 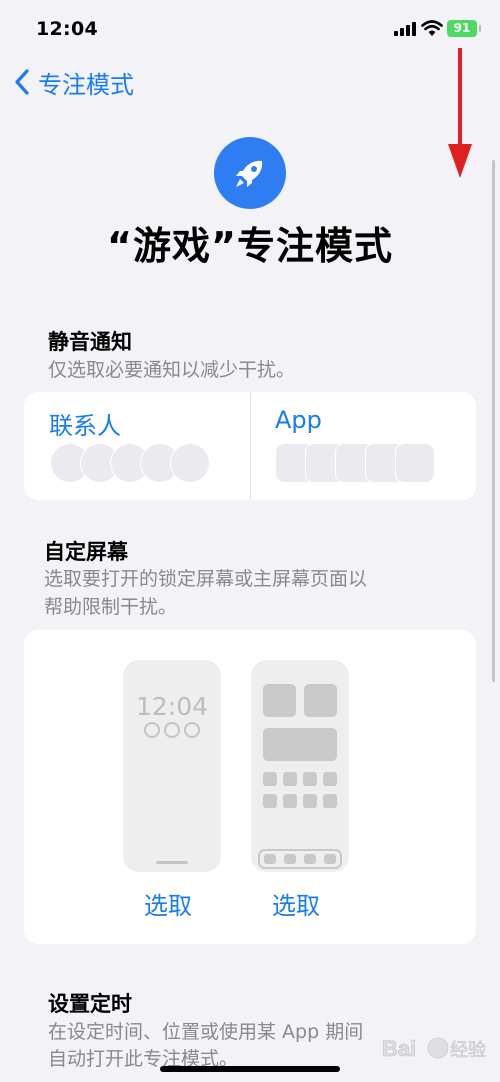 I want to click on watermark-logo: Bai 经验, so click(x=434, y=1049).